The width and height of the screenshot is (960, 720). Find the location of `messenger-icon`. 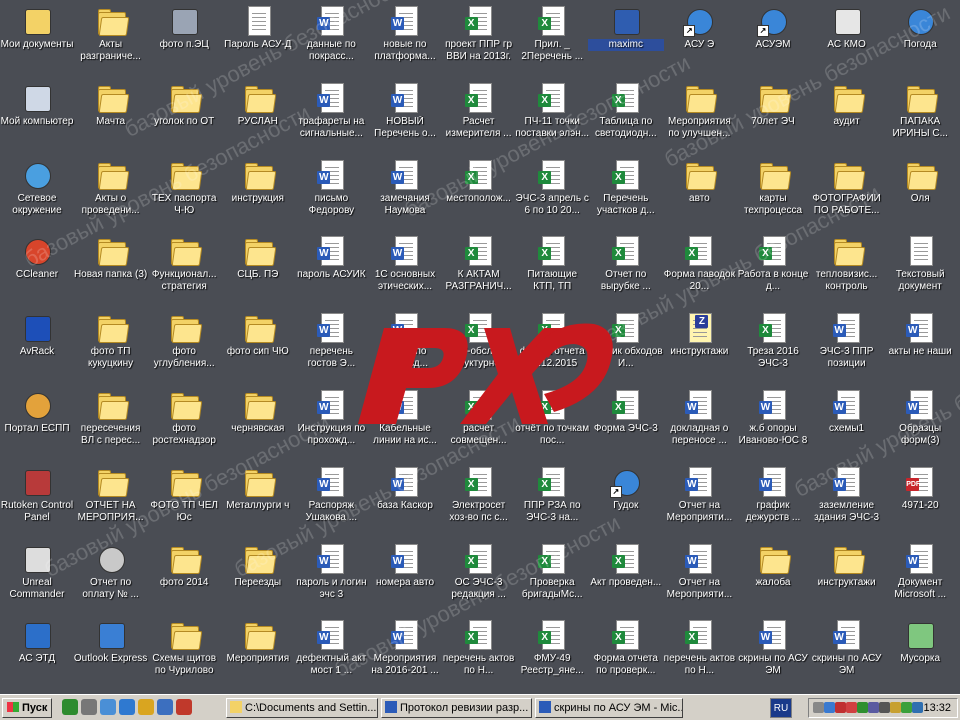

messenger-icon is located at coordinates (906, 707).